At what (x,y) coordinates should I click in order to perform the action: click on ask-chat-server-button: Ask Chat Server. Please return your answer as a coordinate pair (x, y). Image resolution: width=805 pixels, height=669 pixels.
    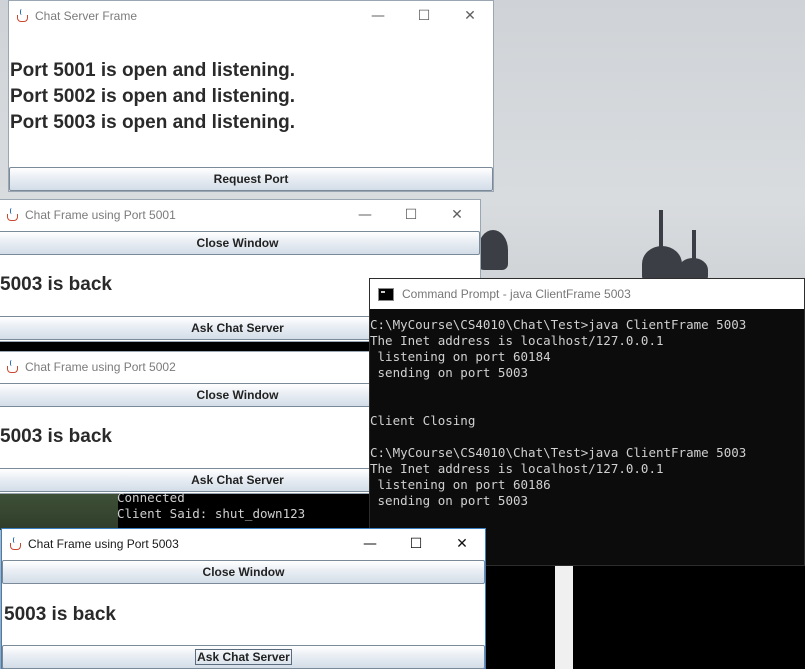
    Looking at the image, I should click on (243, 657).